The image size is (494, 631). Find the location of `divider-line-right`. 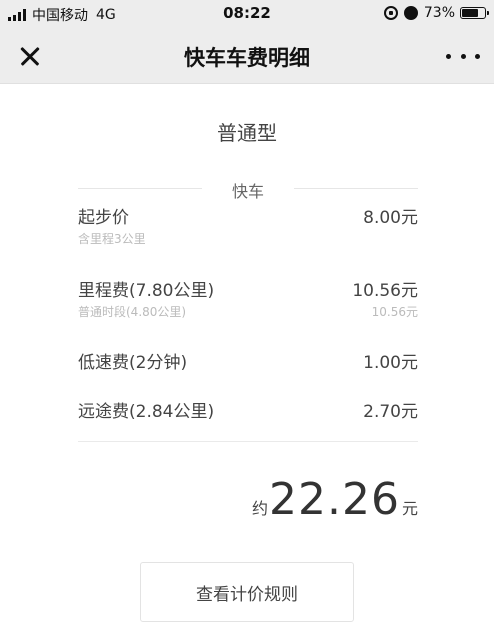

divider-line-right is located at coordinates (356, 188).